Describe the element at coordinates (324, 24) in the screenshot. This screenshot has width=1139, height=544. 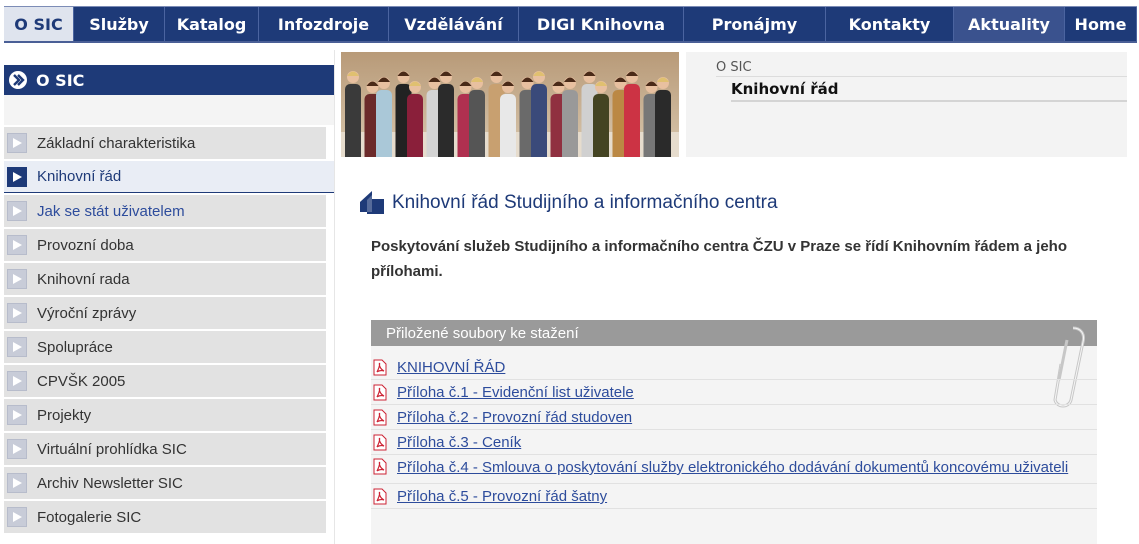
I see `nav-item-infozdroje: Infozdroje` at that location.